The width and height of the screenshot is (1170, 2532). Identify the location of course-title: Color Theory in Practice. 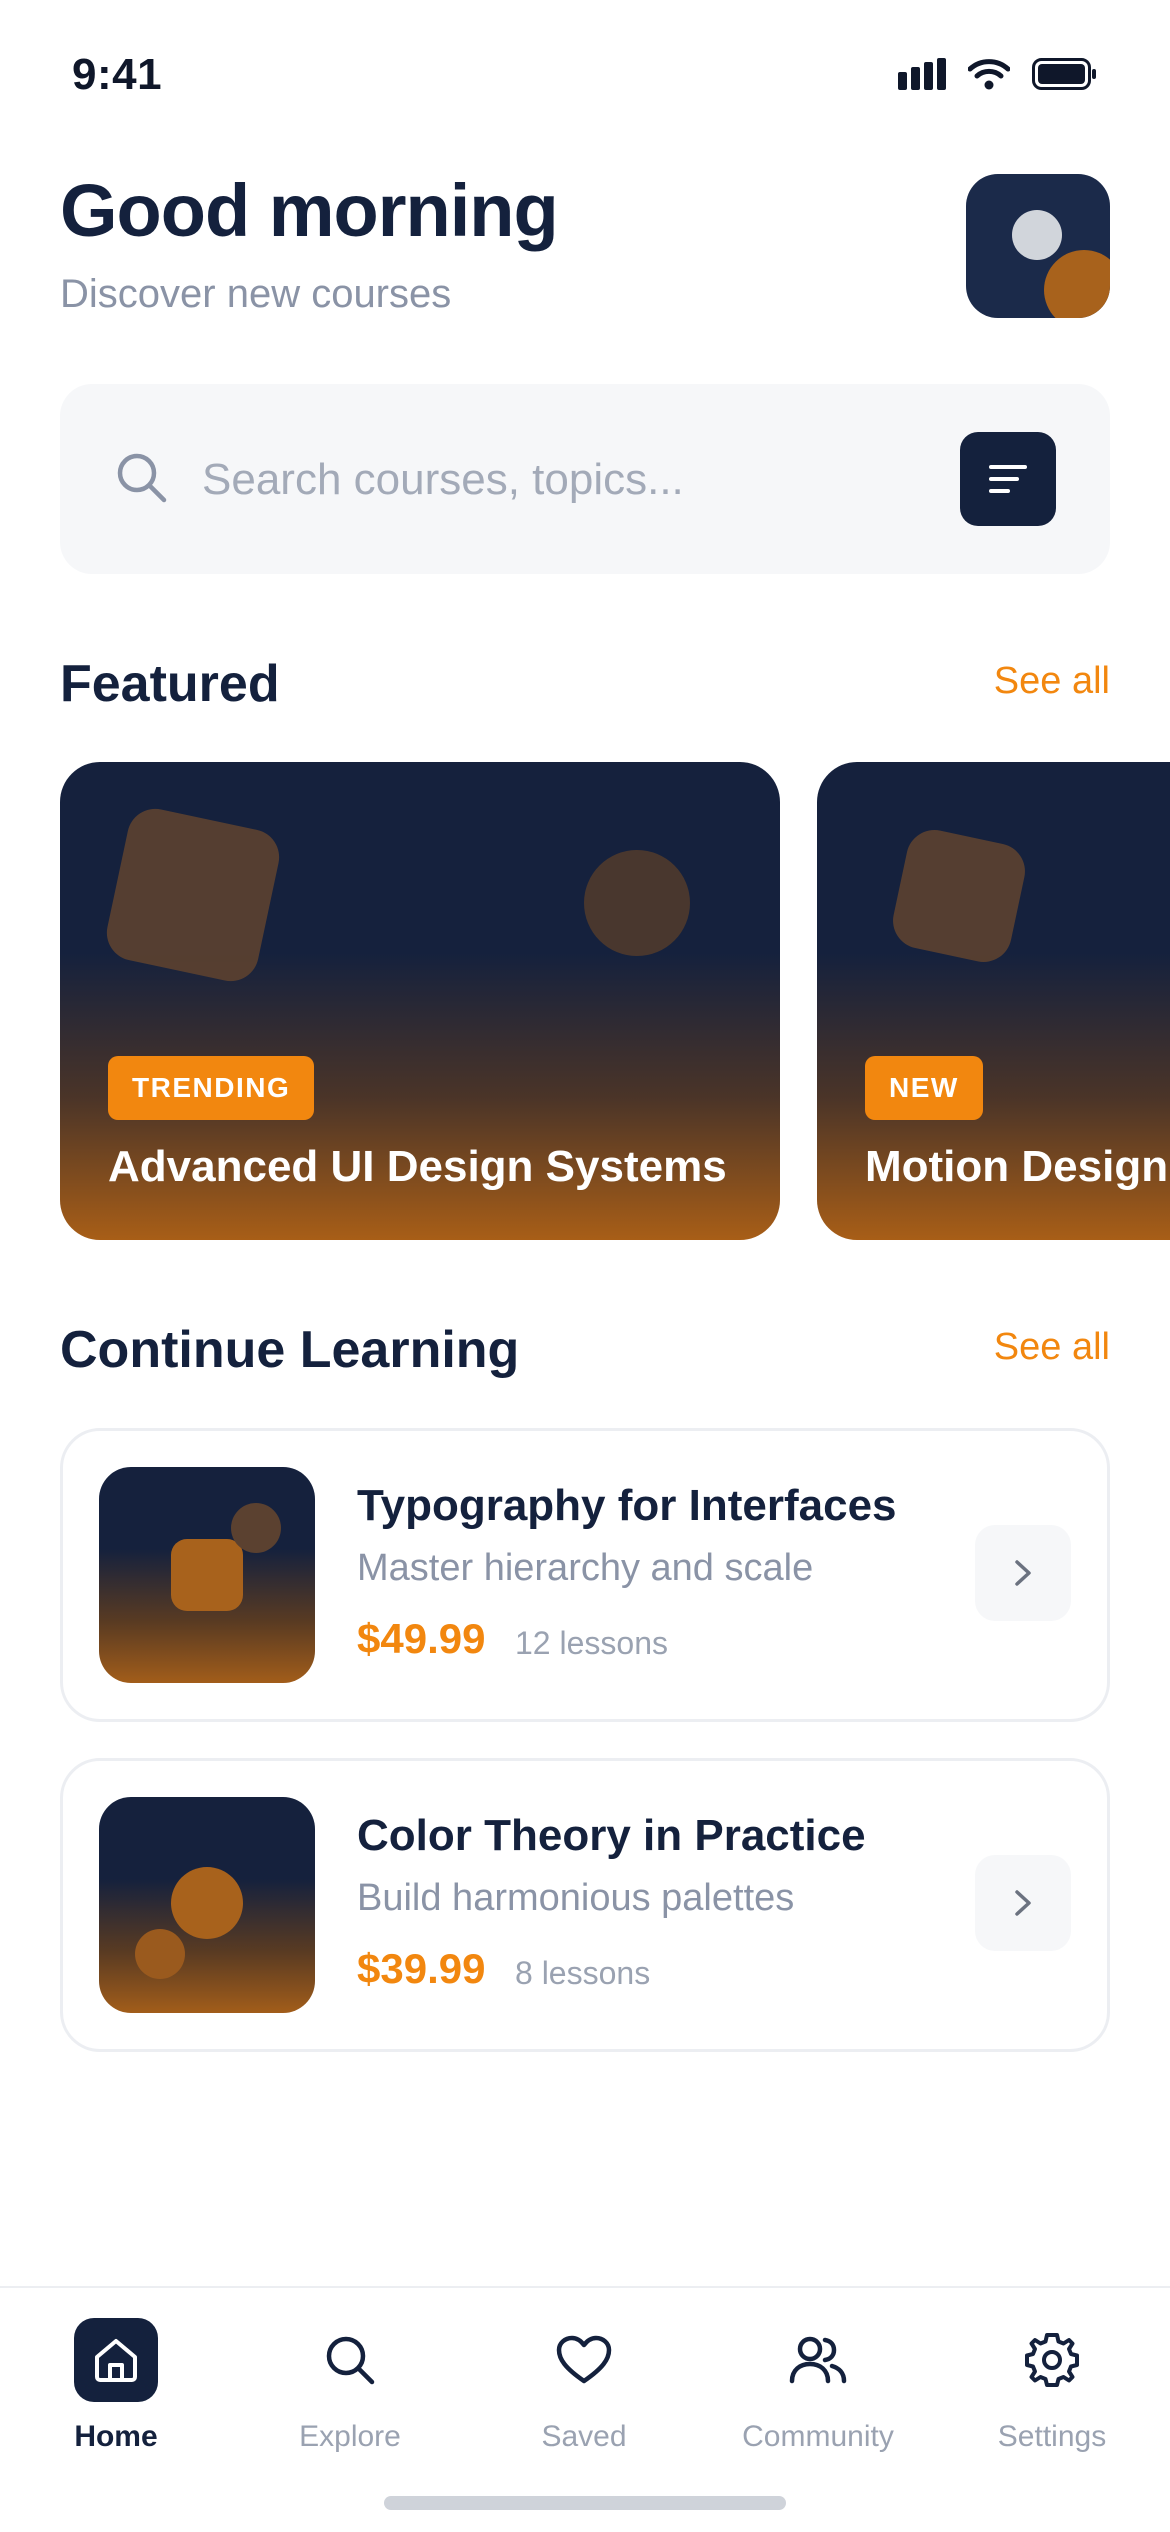
(611, 1835).